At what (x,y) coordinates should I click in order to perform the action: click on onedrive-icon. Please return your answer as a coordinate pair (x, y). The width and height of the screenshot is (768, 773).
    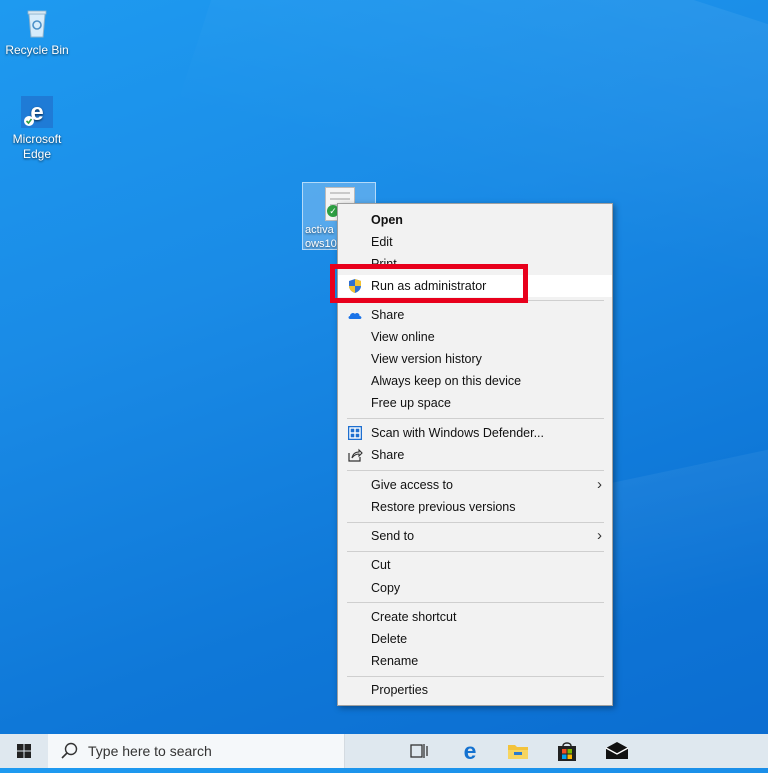
    Looking at the image, I should click on (355, 315).